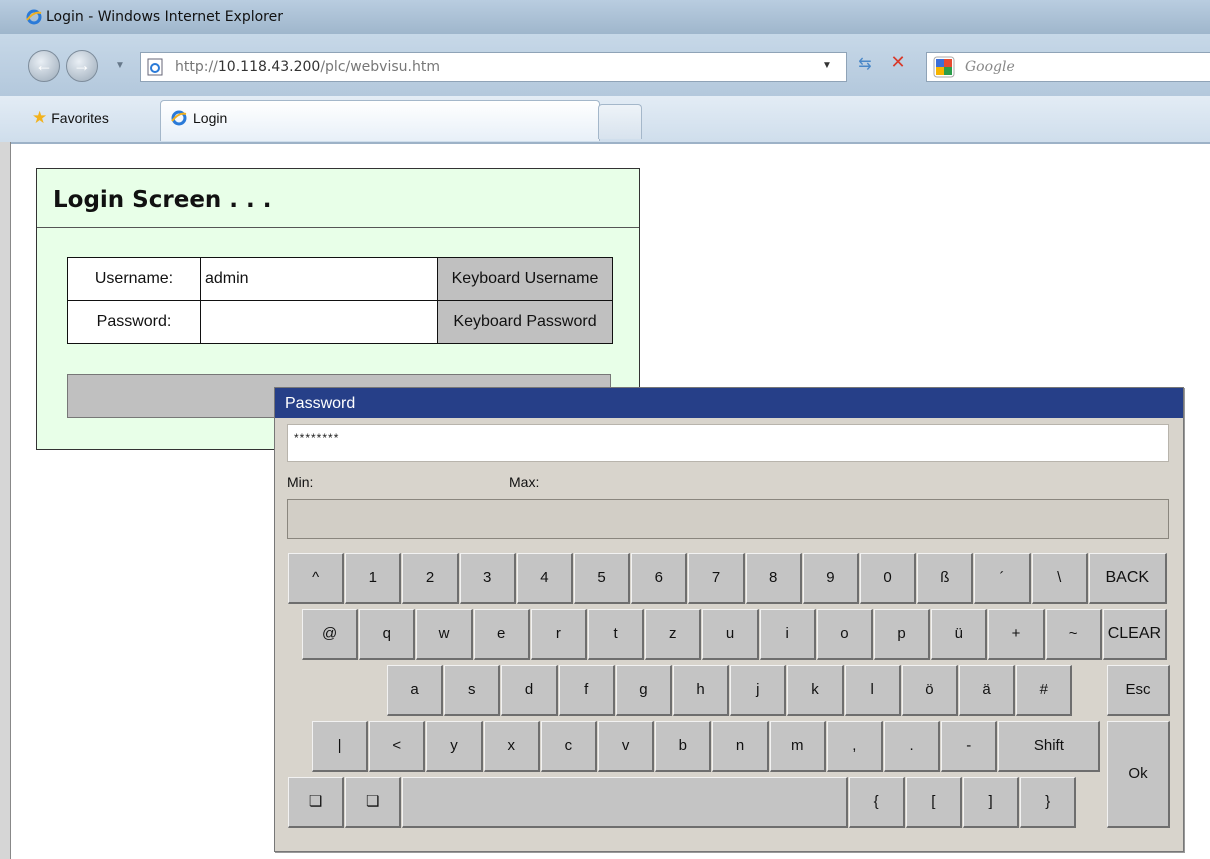 Image resolution: width=1210 pixels, height=859 pixels. I want to click on username-field: admin, so click(319, 279).